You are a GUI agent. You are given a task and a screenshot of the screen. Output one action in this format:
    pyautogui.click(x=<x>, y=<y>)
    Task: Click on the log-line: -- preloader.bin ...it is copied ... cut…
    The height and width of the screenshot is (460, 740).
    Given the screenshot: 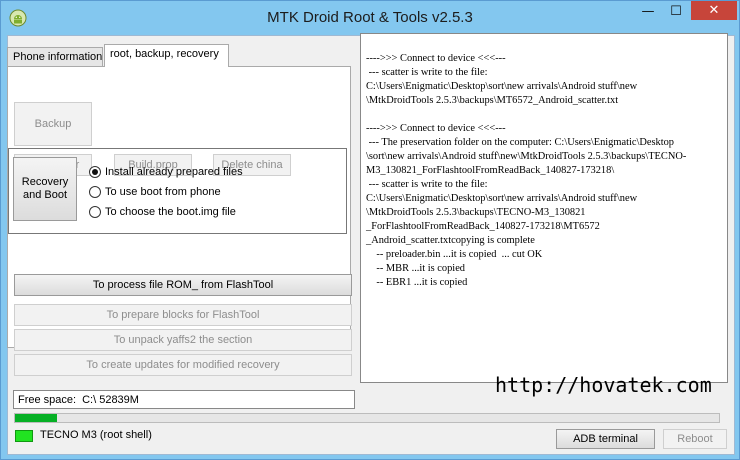 What is the action you would take?
    pyautogui.click(x=454, y=254)
    